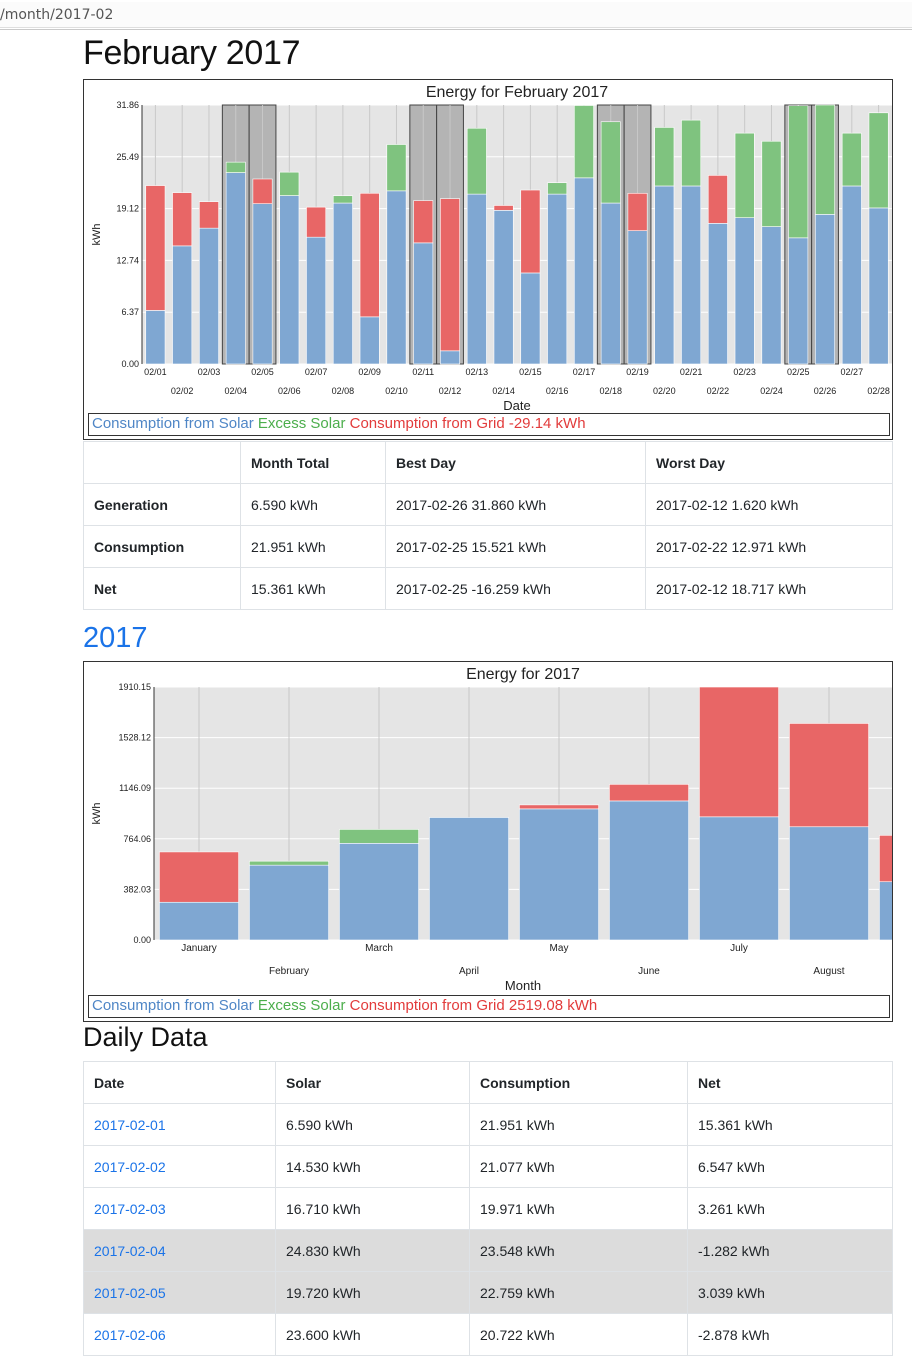  I want to click on daily-row: 2017-02-01 6.590 kWh 21.951 kWh 15.361 kWh, so click(488, 1124).